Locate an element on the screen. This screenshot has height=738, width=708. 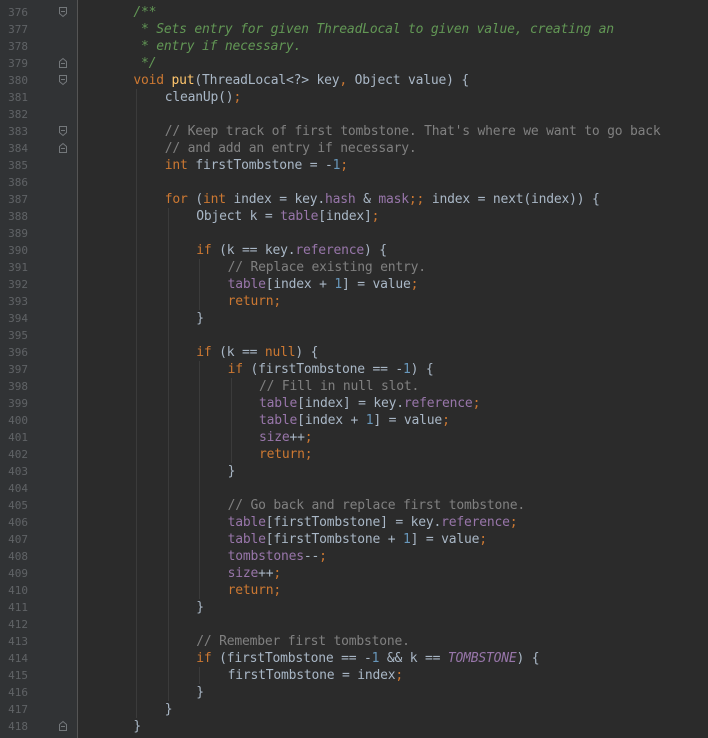
code-token: -- is located at coordinates (311, 556).